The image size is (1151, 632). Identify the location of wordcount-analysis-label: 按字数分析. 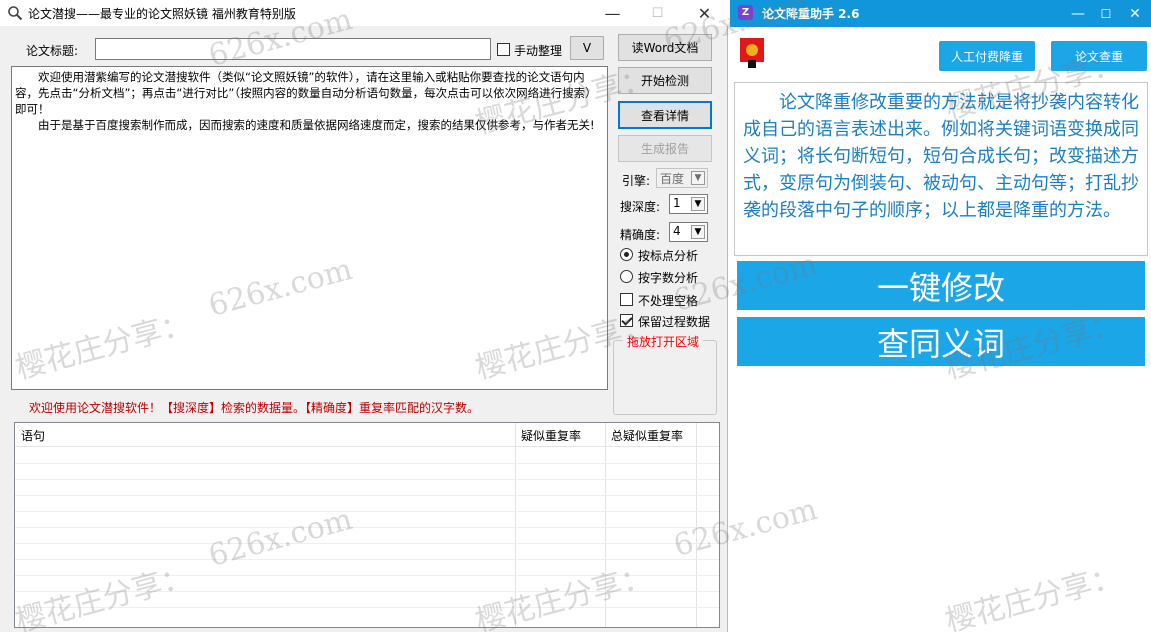
(668, 278).